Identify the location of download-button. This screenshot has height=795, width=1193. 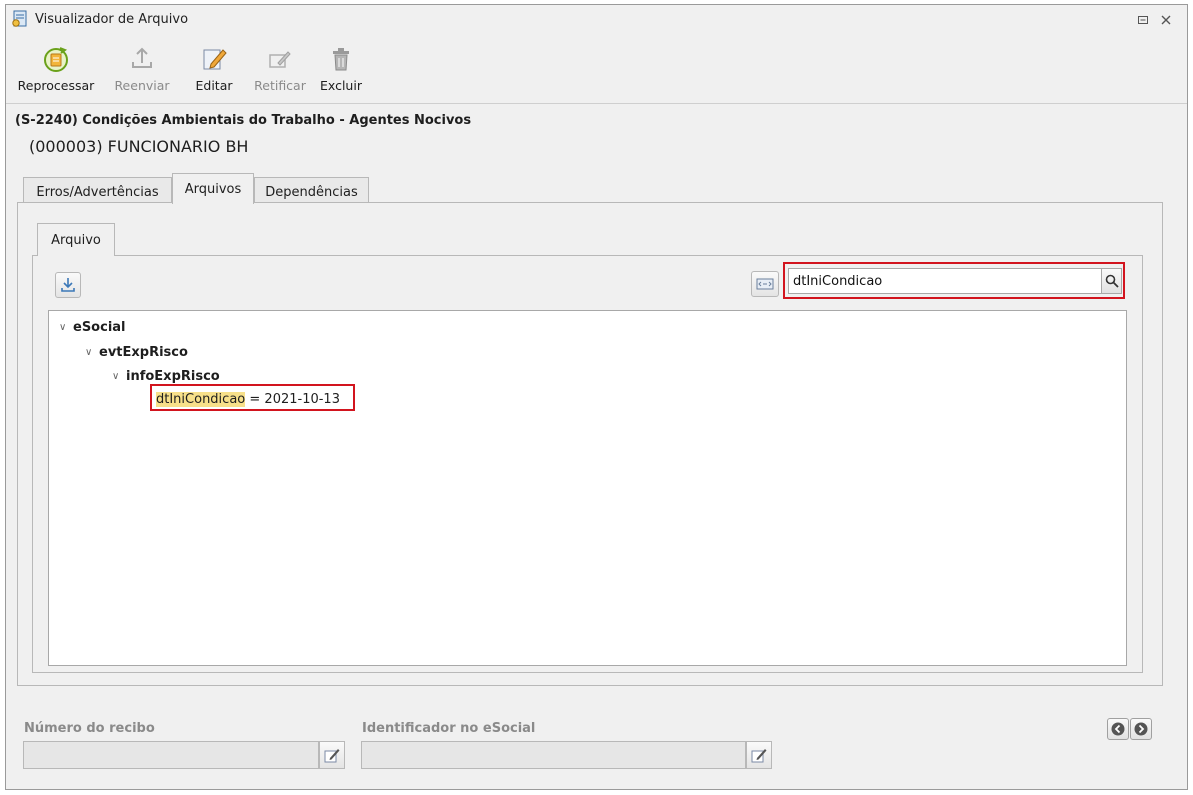
(68, 285).